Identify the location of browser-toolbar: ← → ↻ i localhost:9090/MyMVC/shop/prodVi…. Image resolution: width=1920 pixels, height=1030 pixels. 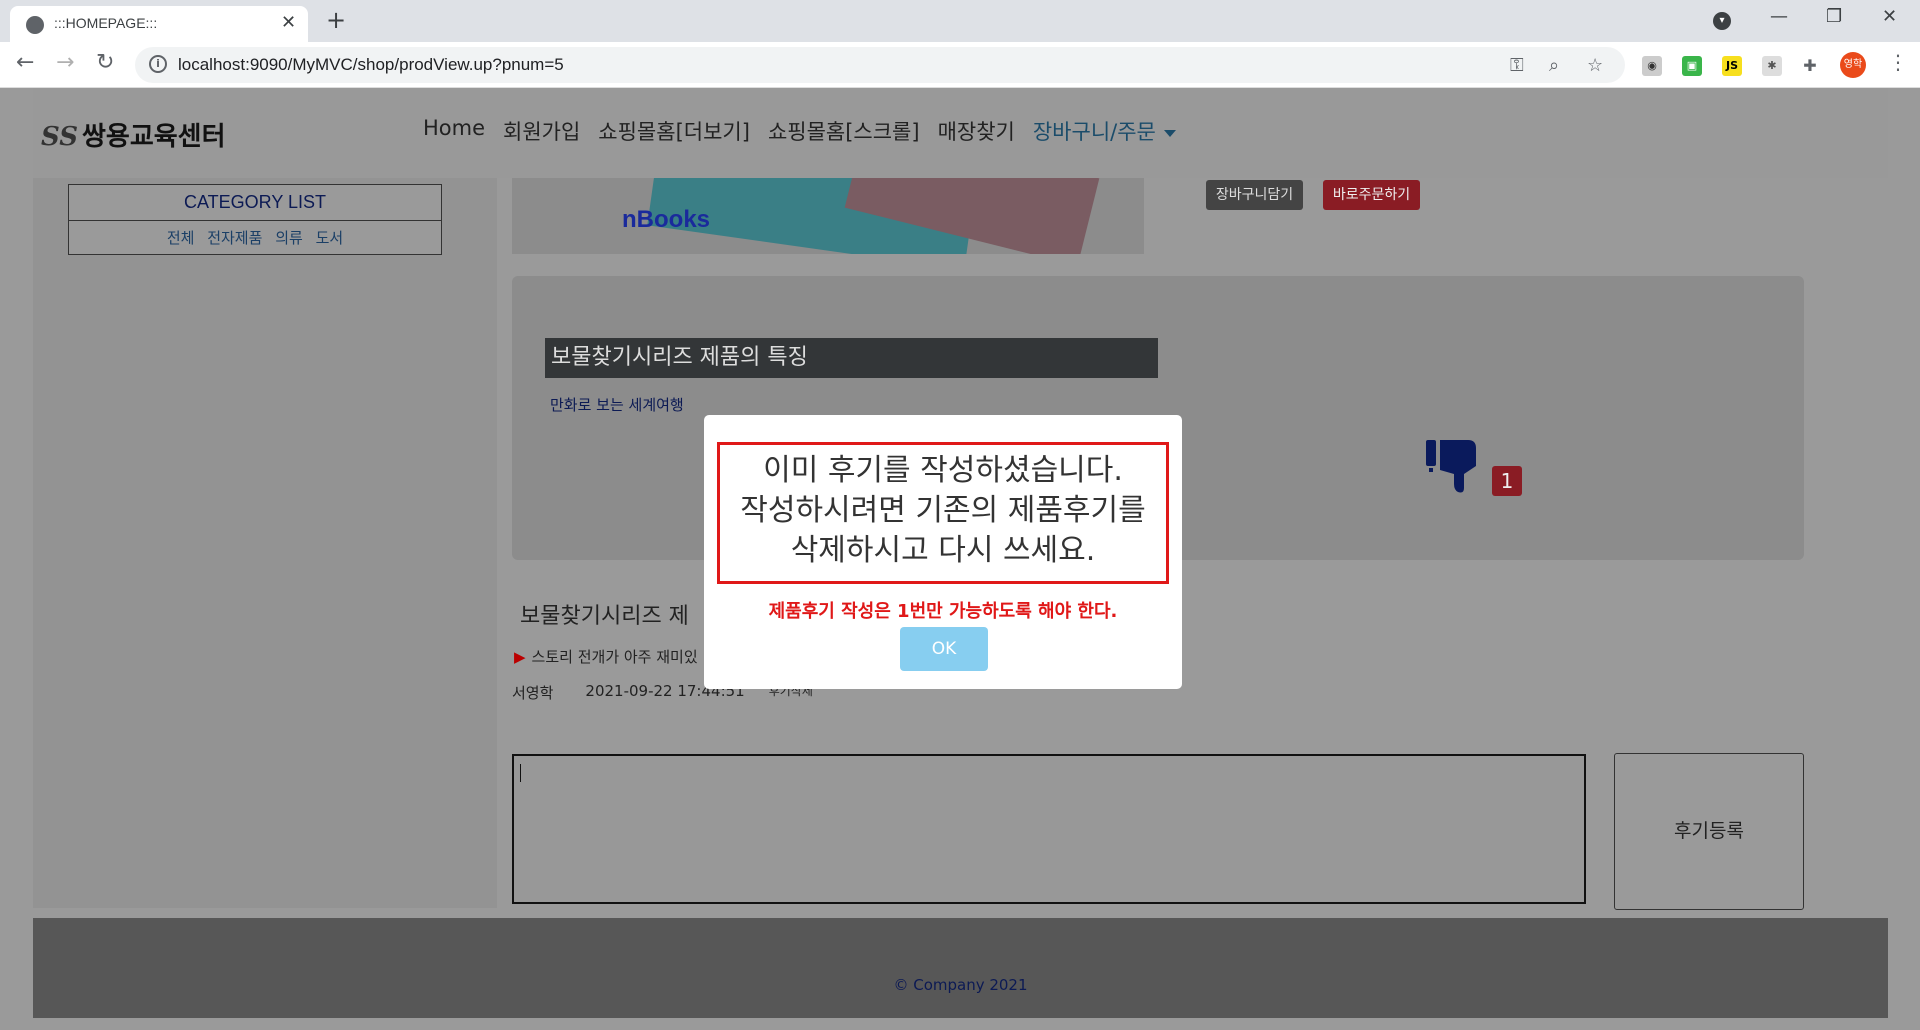
(960, 65).